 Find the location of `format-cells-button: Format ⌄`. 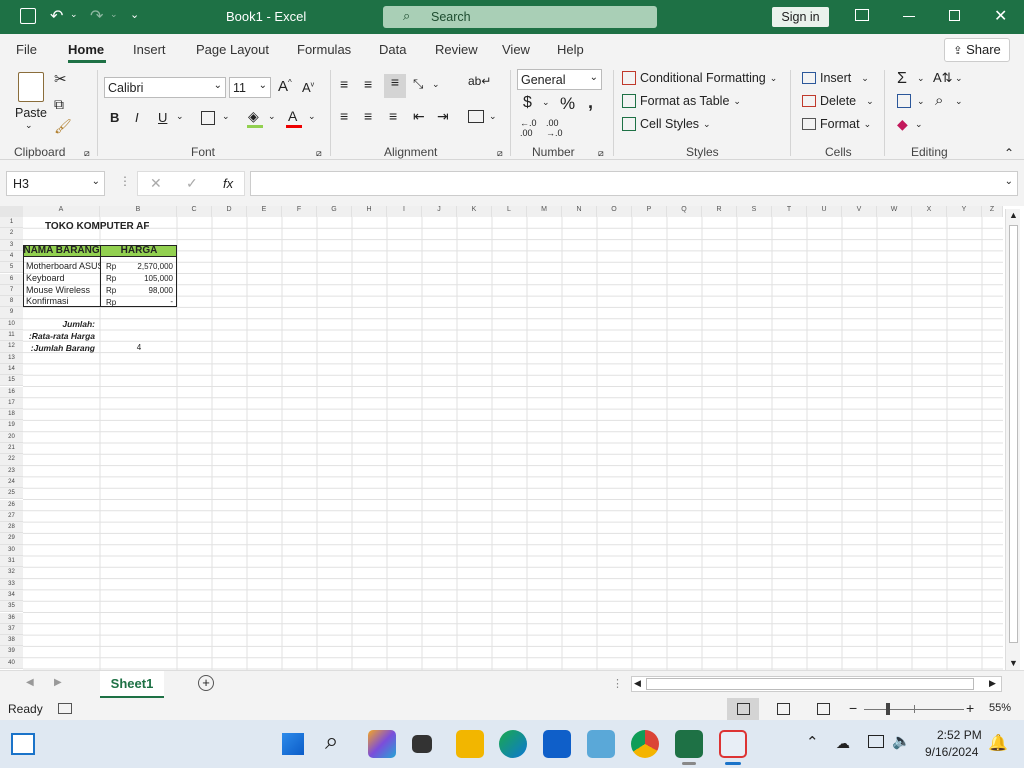

format-cells-button: Format ⌄ is located at coordinates (836, 124).